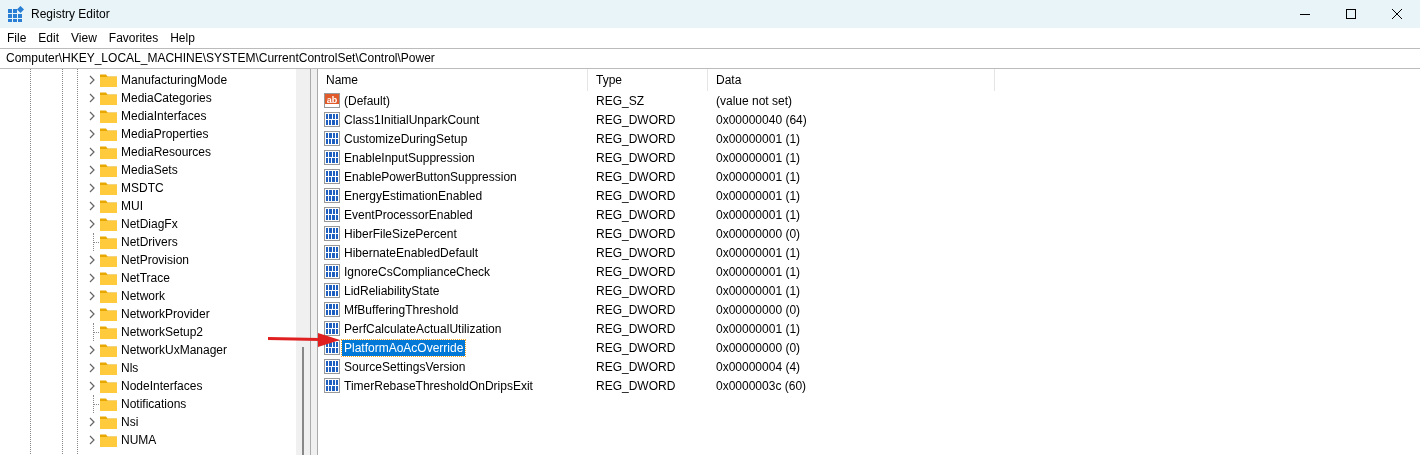 The height and width of the screenshot is (455, 1420). What do you see at coordinates (408, 214) in the screenshot?
I see `value-name: EventProcessorEnabled` at bounding box center [408, 214].